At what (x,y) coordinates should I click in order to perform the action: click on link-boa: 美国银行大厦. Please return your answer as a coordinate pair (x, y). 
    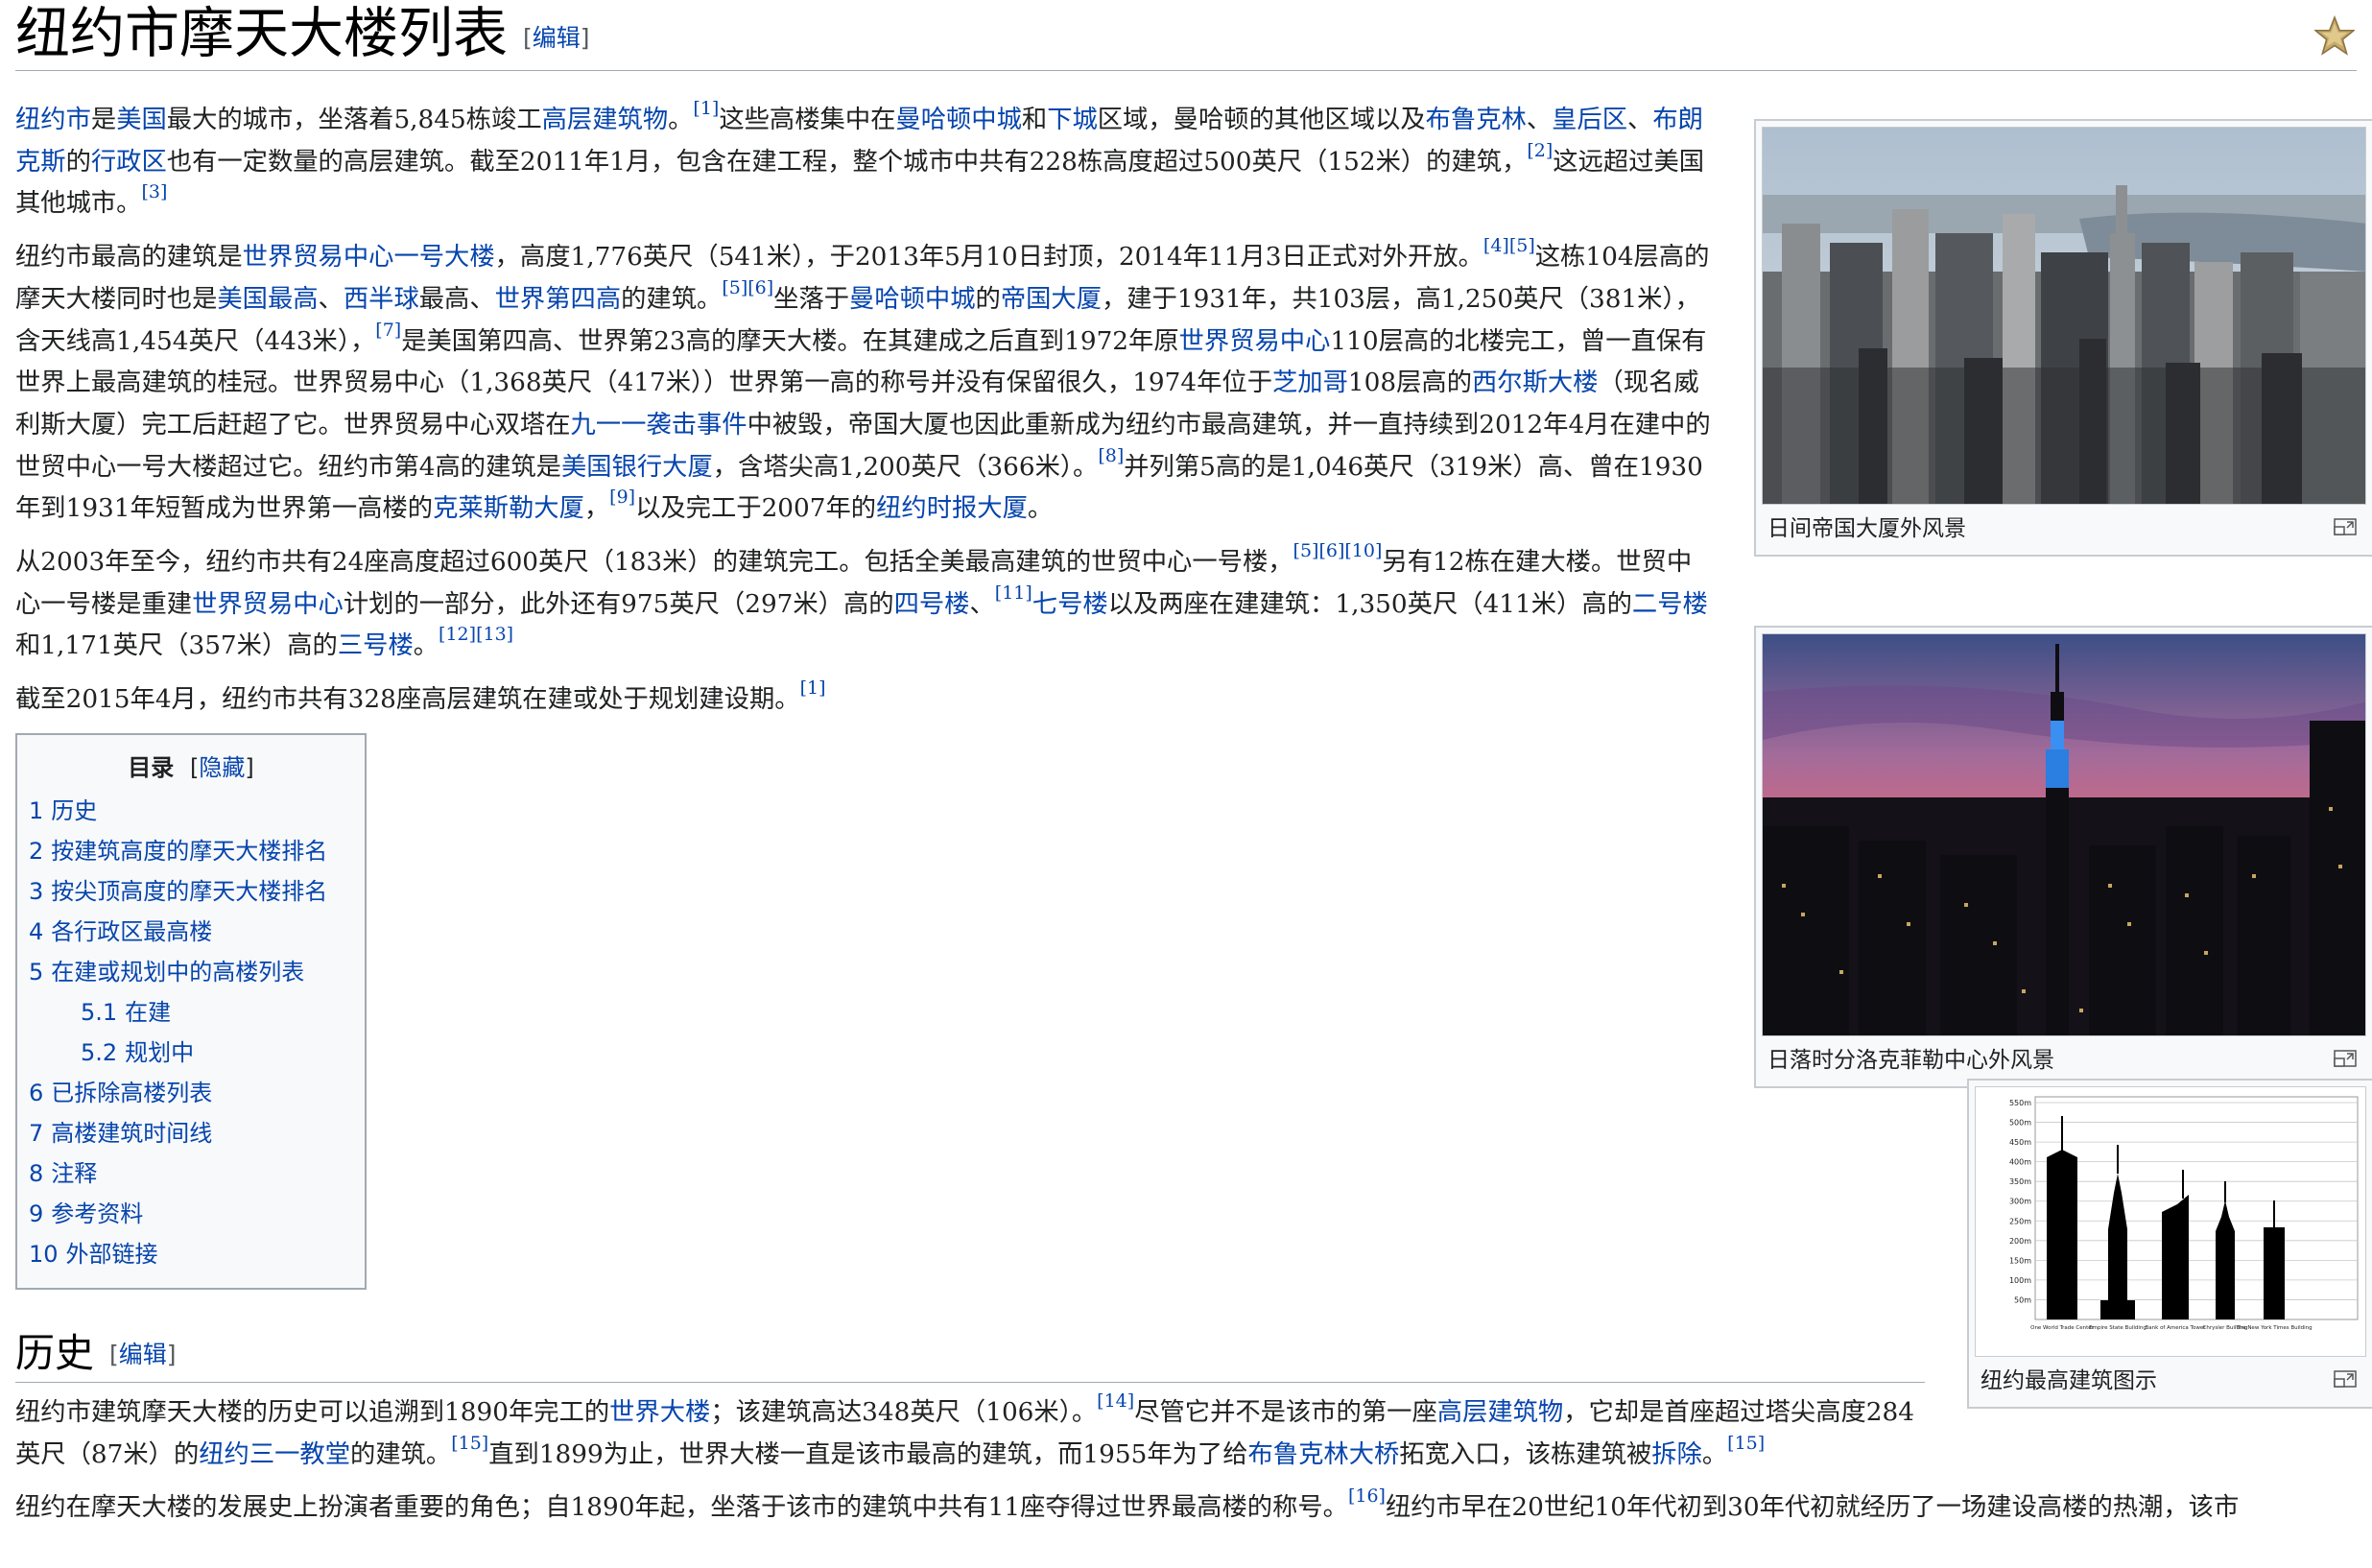
    Looking at the image, I should click on (637, 467).